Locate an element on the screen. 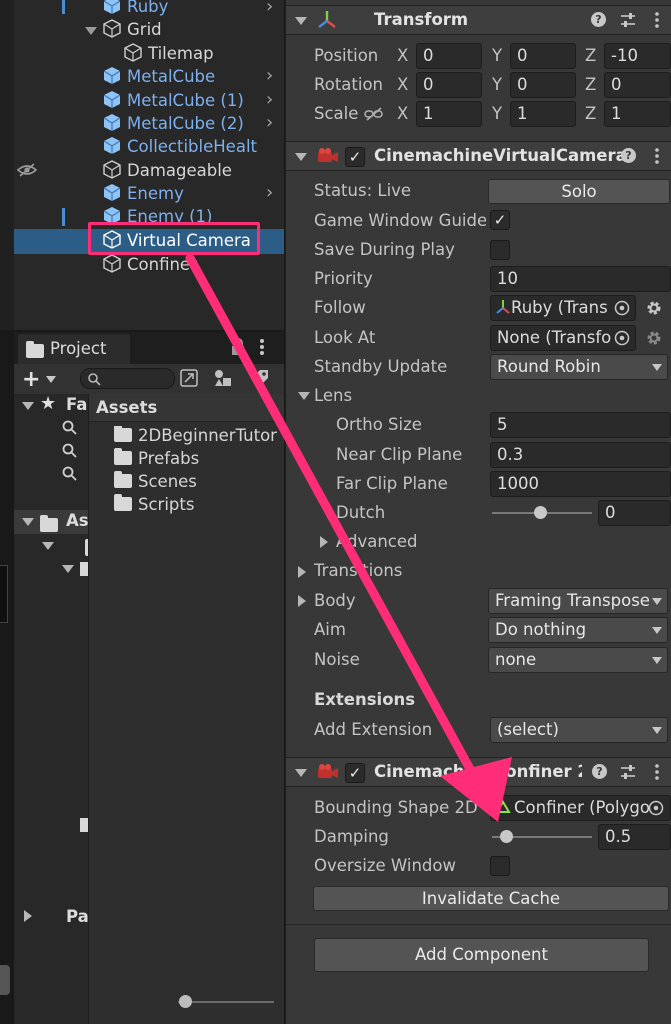 The width and height of the screenshot is (671, 1024). transitions-foldout-label: Transitions is located at coordinates (358, 570).